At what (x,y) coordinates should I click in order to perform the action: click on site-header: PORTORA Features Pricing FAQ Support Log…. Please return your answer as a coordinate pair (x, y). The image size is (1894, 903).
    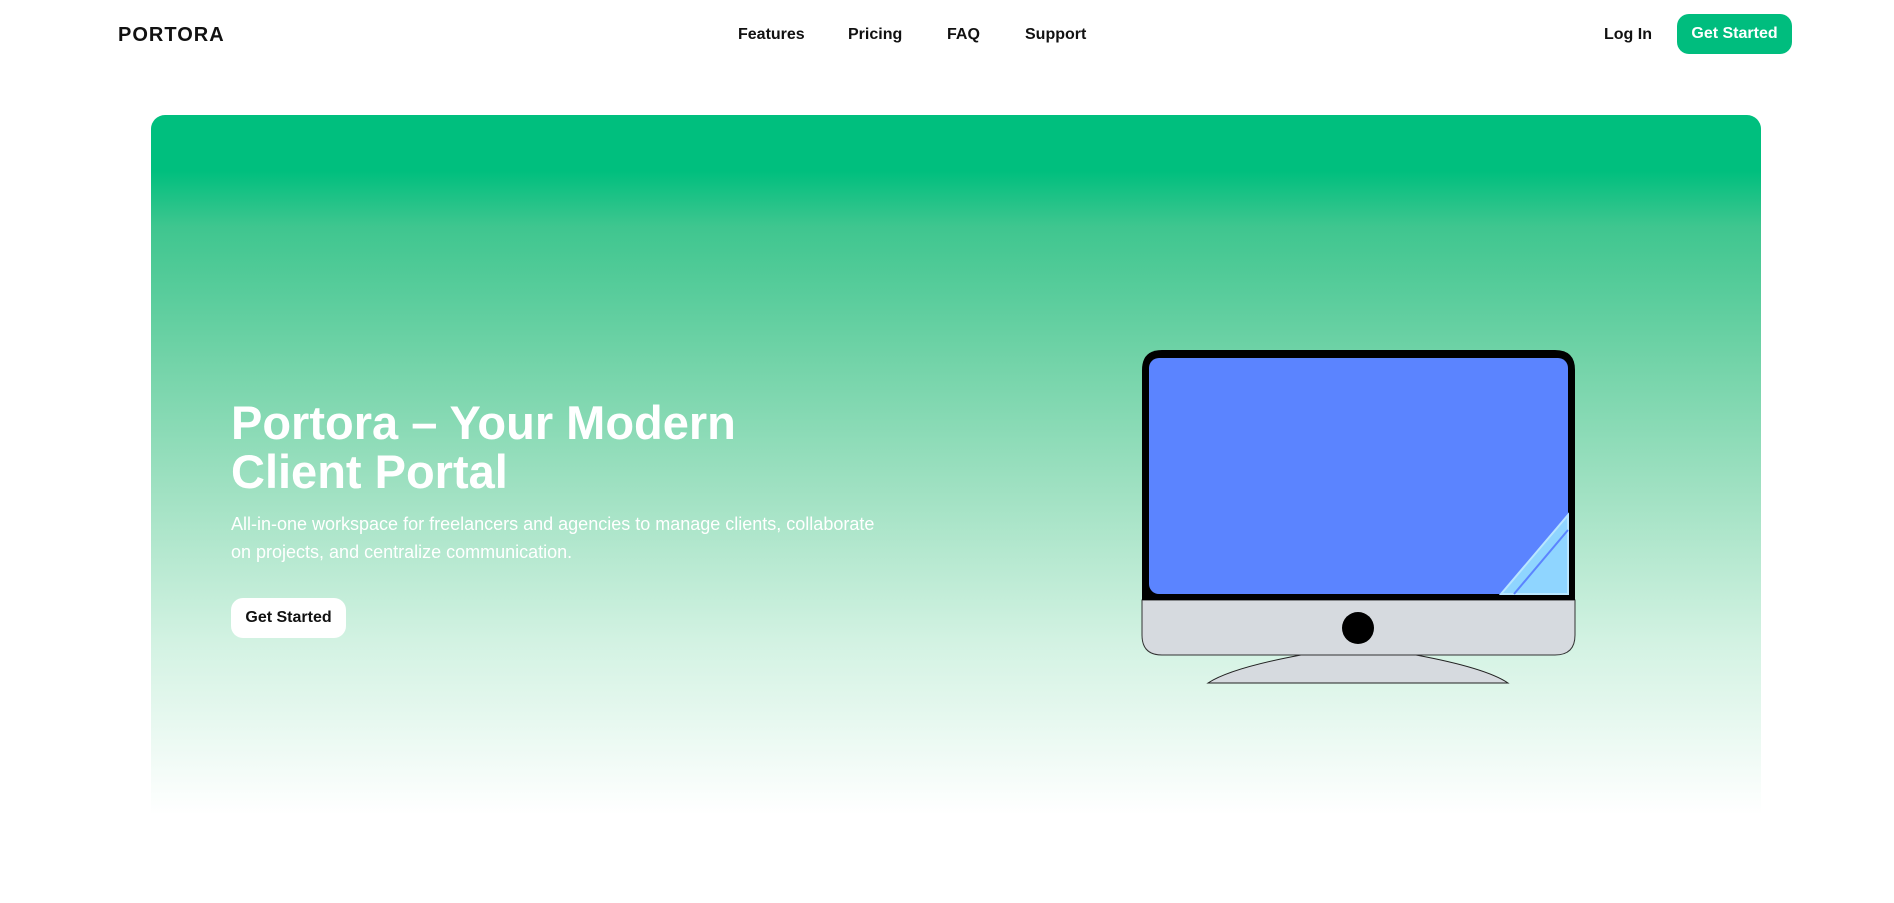
    Looking at the image, I should click on (947, 35).